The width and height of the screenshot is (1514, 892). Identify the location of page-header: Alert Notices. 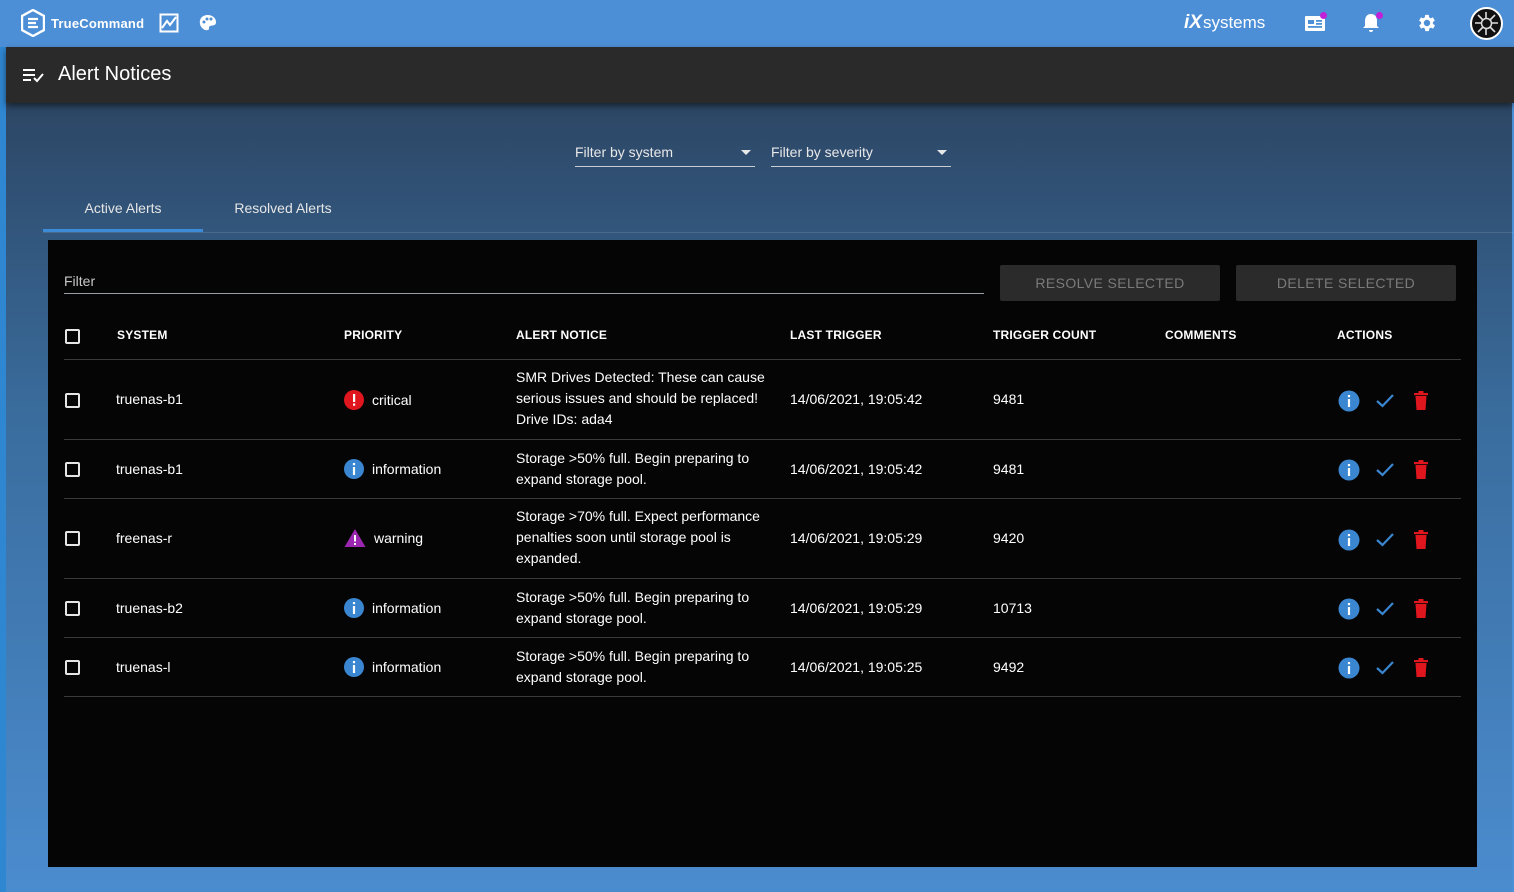
(760, 75).